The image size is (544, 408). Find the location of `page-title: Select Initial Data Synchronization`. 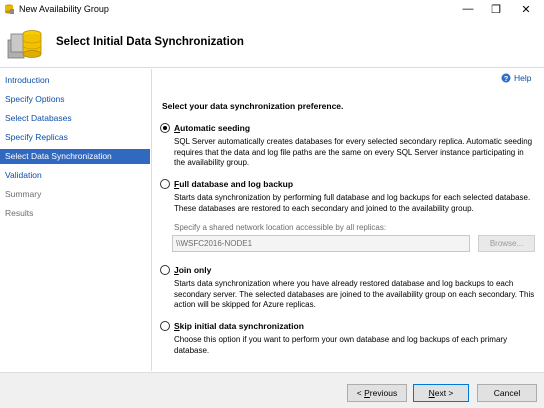

page-title: Select Initial Data Synchronization is located at coordinates (150, 42).